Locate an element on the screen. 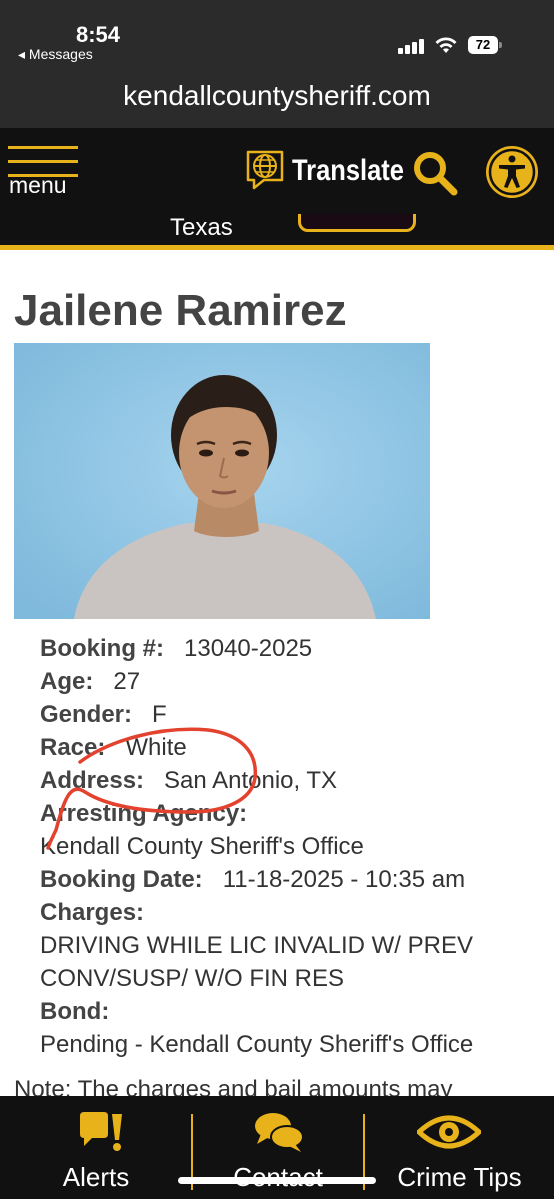 The width and height of the screenshot is (554, 1199). accessibility-icon is located at coordinates (512, 172).